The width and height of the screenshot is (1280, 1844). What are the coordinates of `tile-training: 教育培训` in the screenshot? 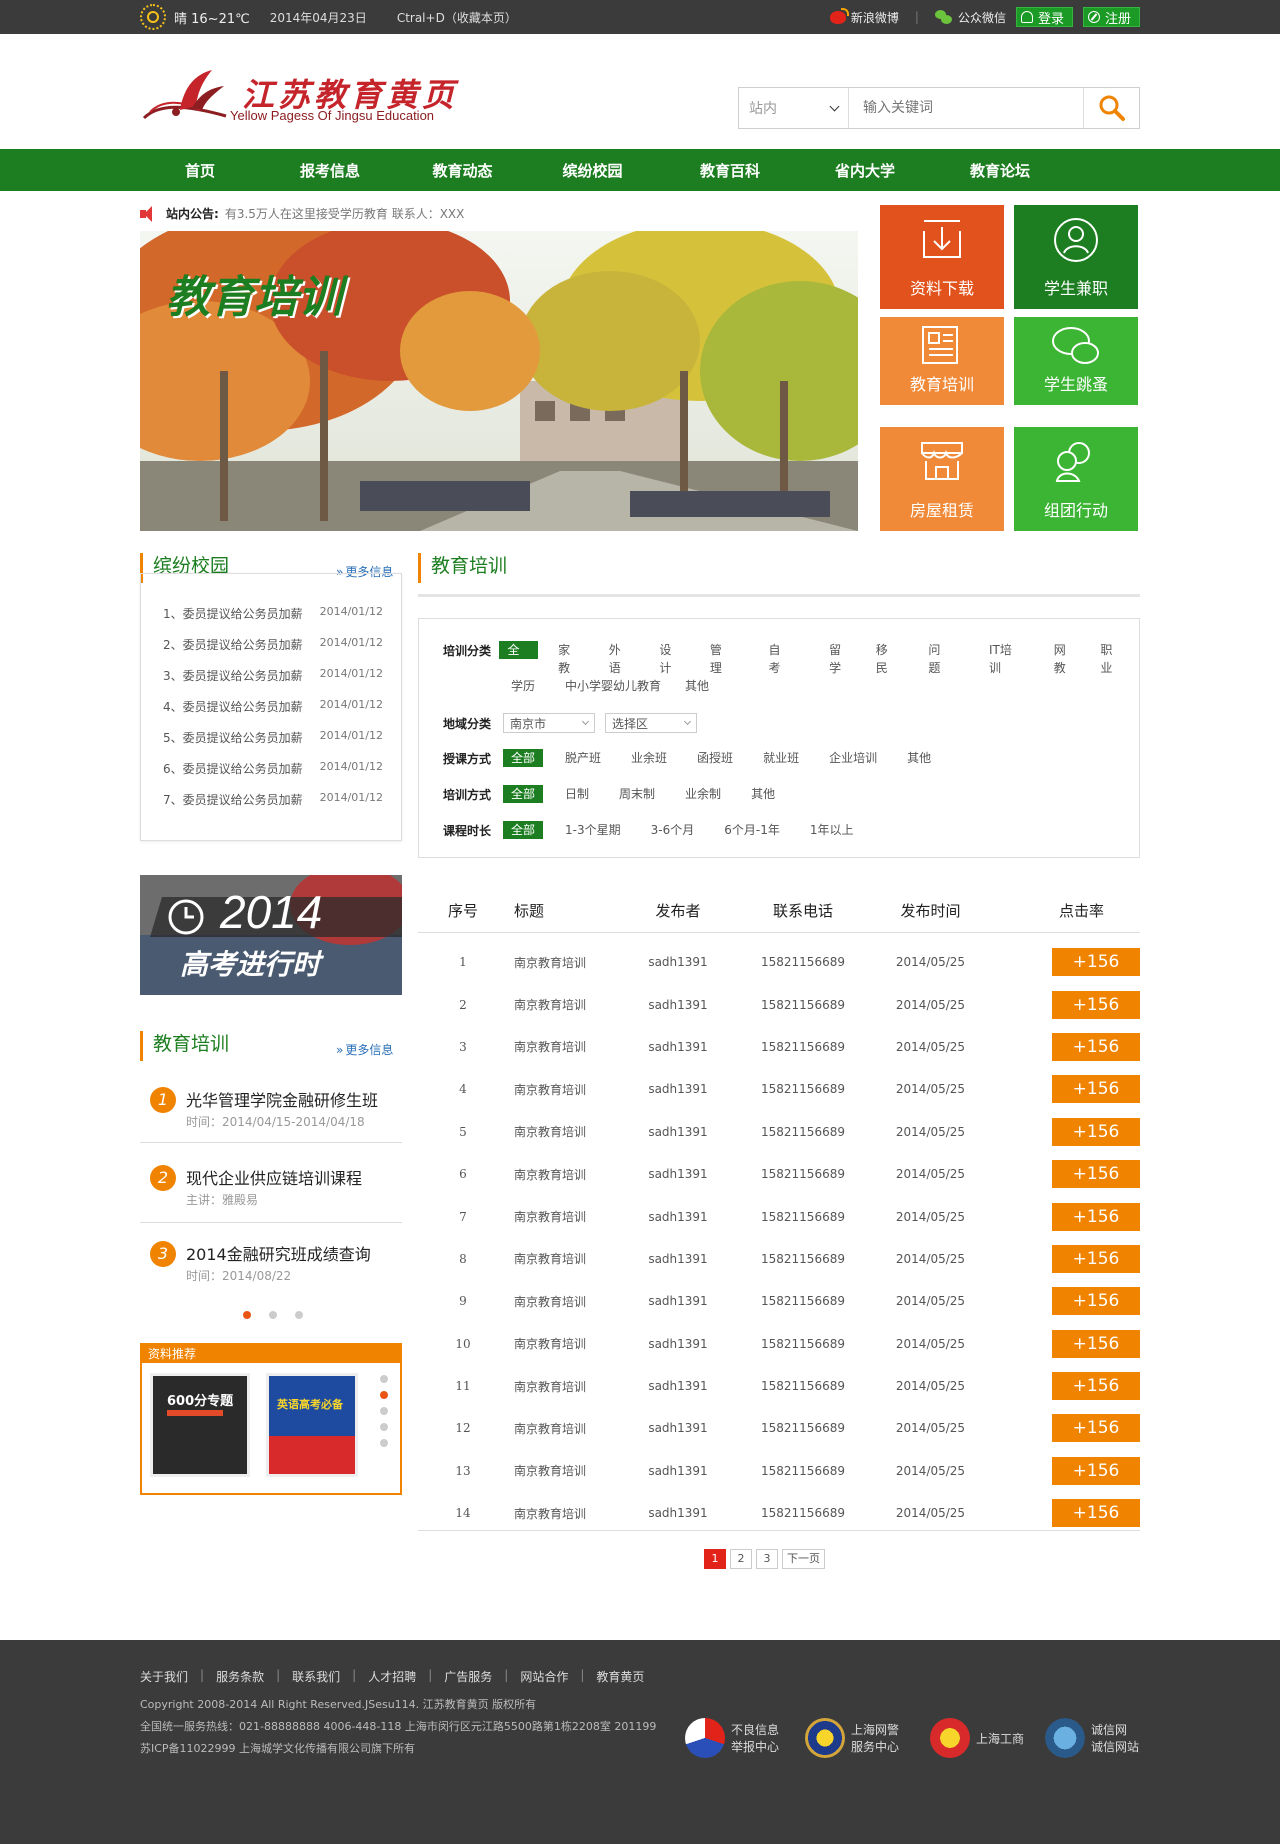 It's located at (942, 361).